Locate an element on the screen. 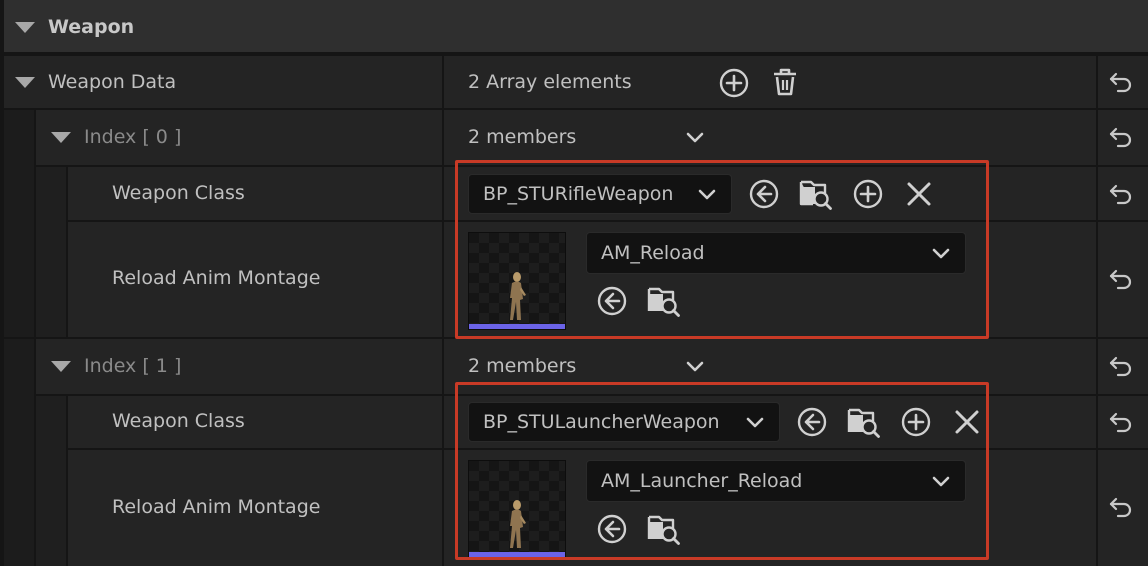  weapon-data-reset-cell is located at coordinates (1123, 82).